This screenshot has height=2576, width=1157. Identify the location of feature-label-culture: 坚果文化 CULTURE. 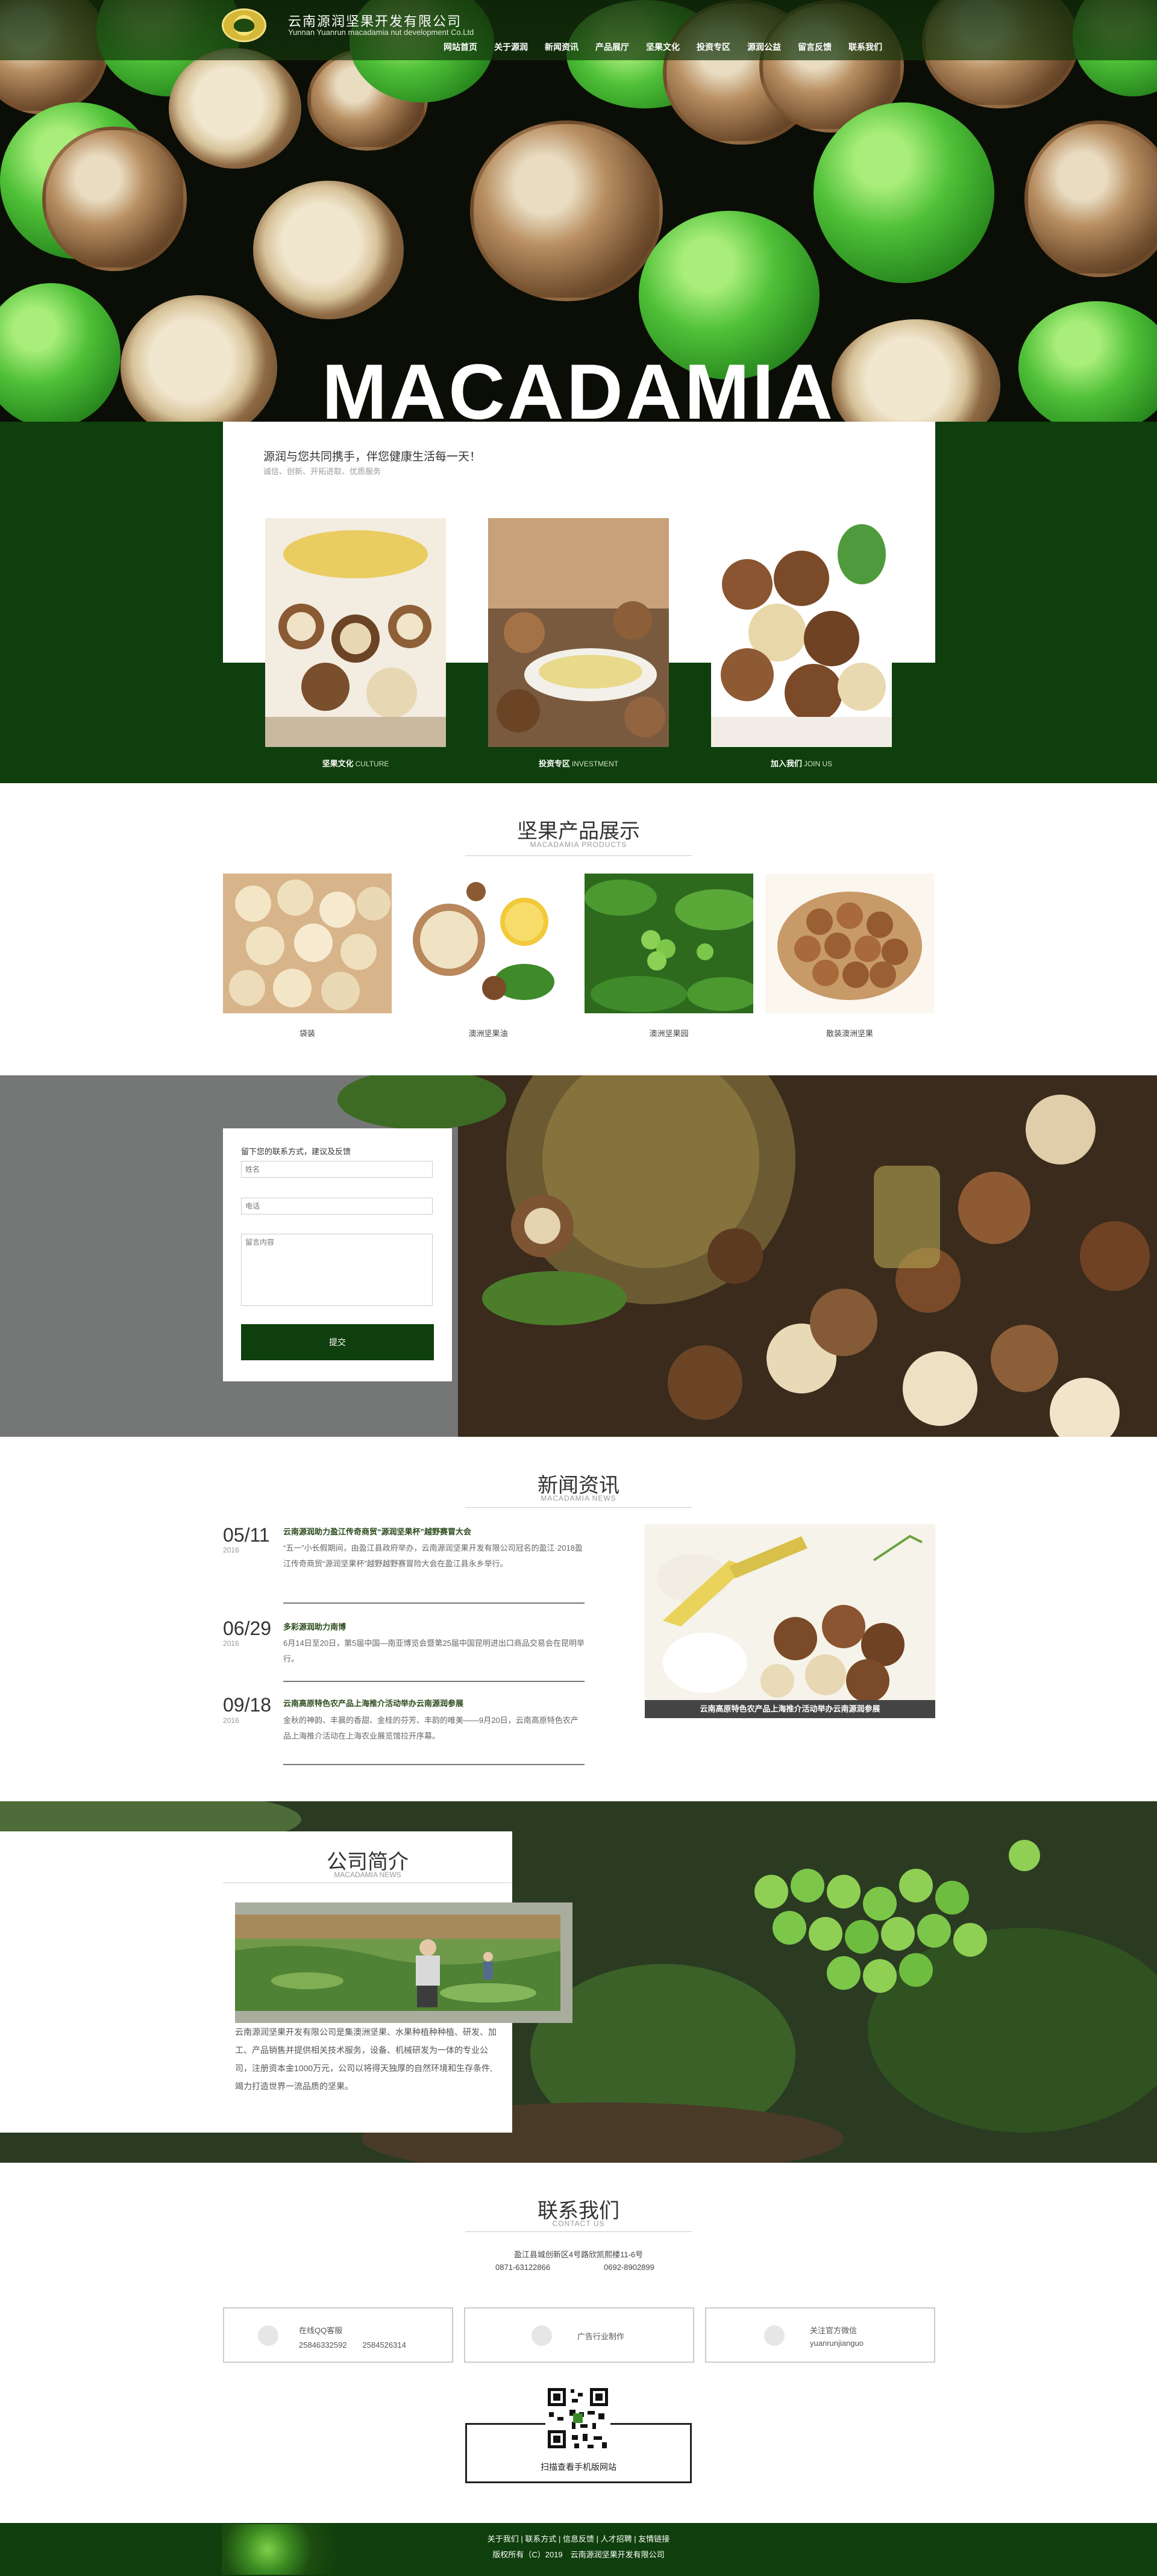
(356, 763).